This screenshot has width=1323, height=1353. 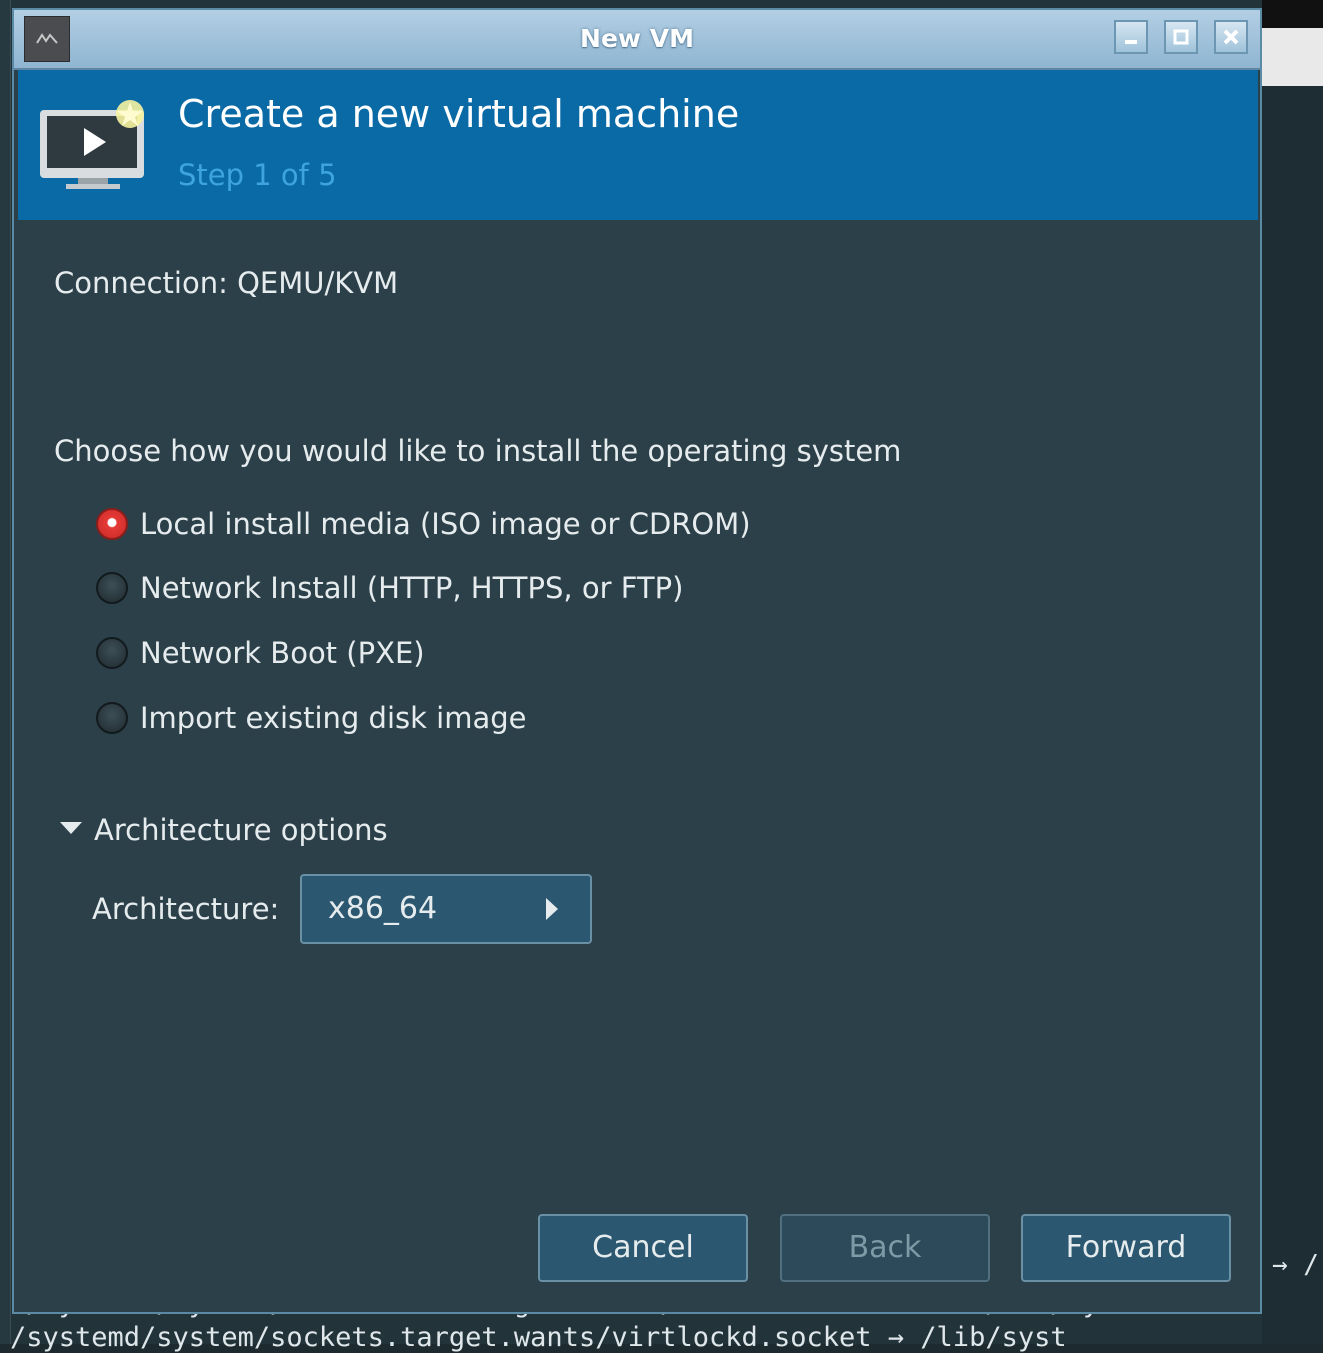 I want to click on radio-button-checked, so click(x=112, y=524).